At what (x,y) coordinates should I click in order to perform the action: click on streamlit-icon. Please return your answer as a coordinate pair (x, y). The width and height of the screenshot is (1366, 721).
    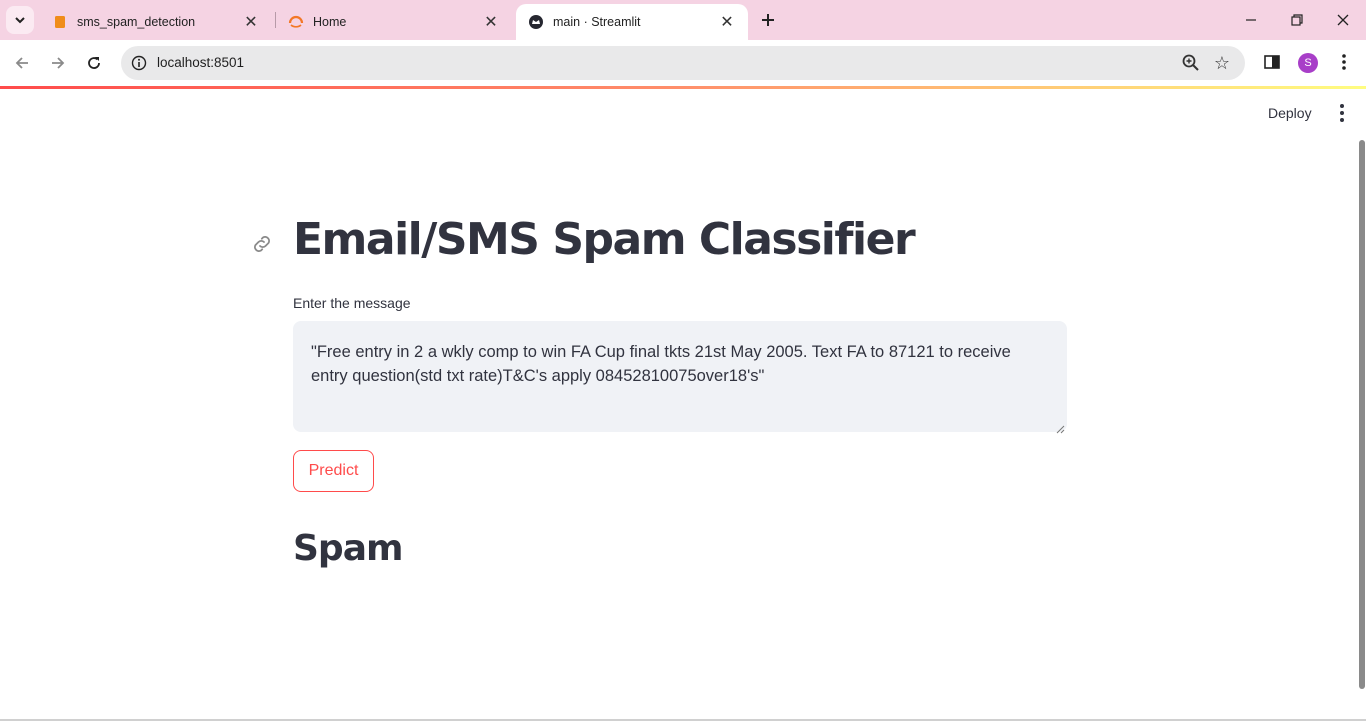
    Looking at the image, I should click on (536, 22).